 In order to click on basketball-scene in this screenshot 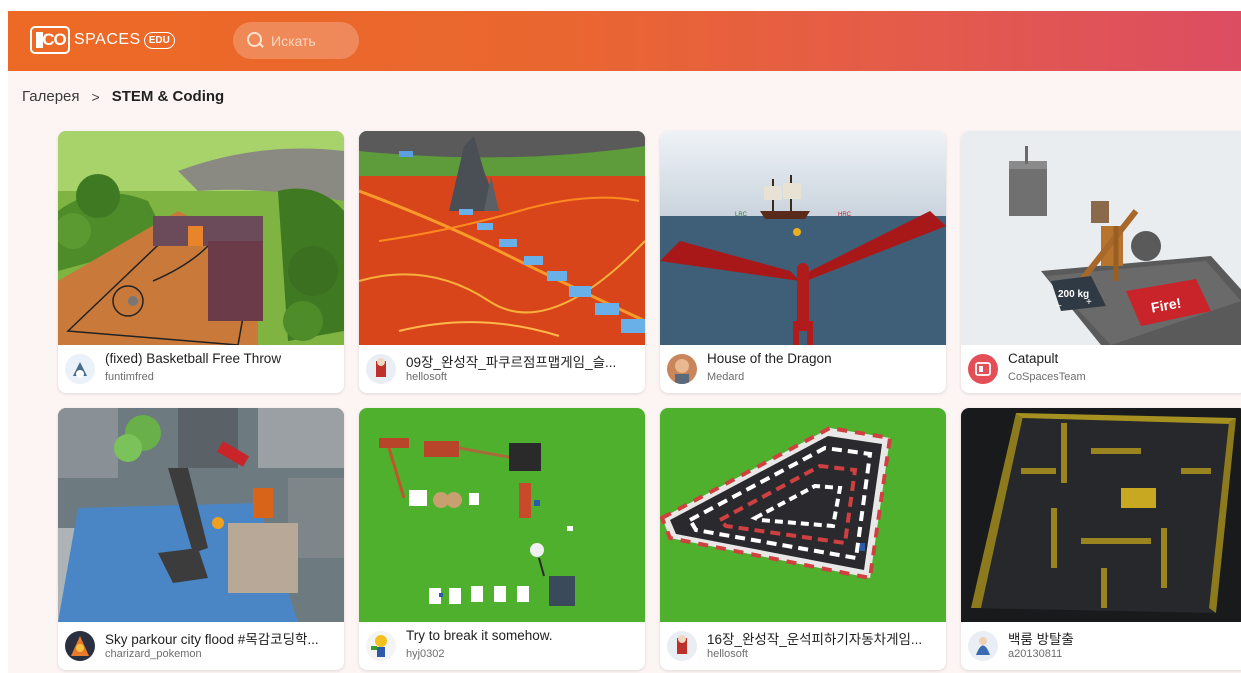, I will do `click(201, 238)`.